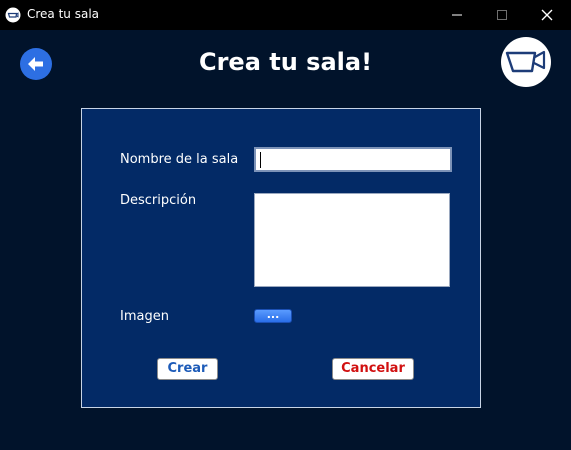 The height and width of the screenshot is (450, 571). What do you see at coordinates (260, 160) in the screenshot?
I see `text-caret` at bounding box center [260, 160].